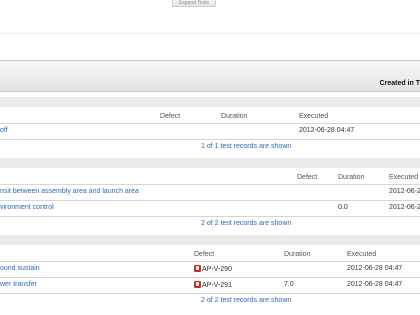  Describe the element at coordinates (210, 76) in the screenshot. I see `report-header-band` at that location.